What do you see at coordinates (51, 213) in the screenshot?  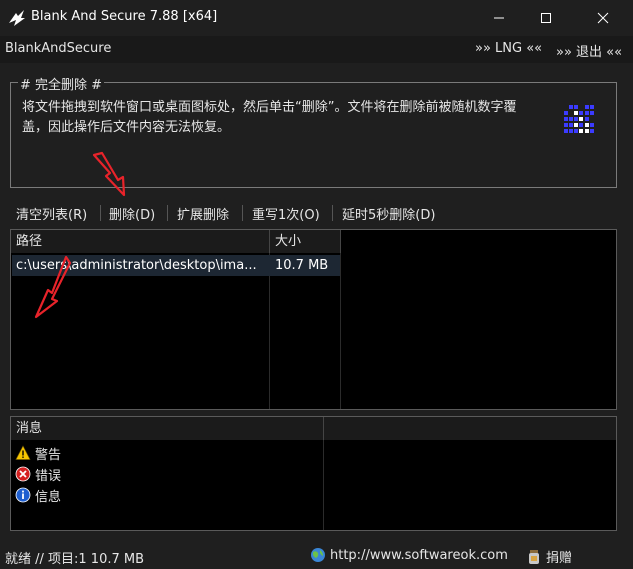 I see `clear-list-button: 清空列表(R)` at bounding box center [51, 213].